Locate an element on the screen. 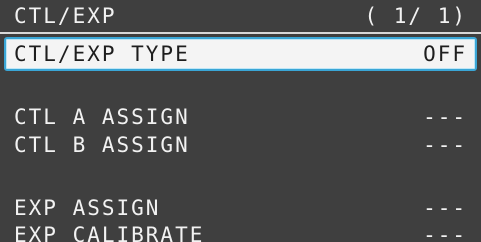  param-row-ctl-b-assign: CTL B ASSIGN --- is located at coordinates (240, 145).